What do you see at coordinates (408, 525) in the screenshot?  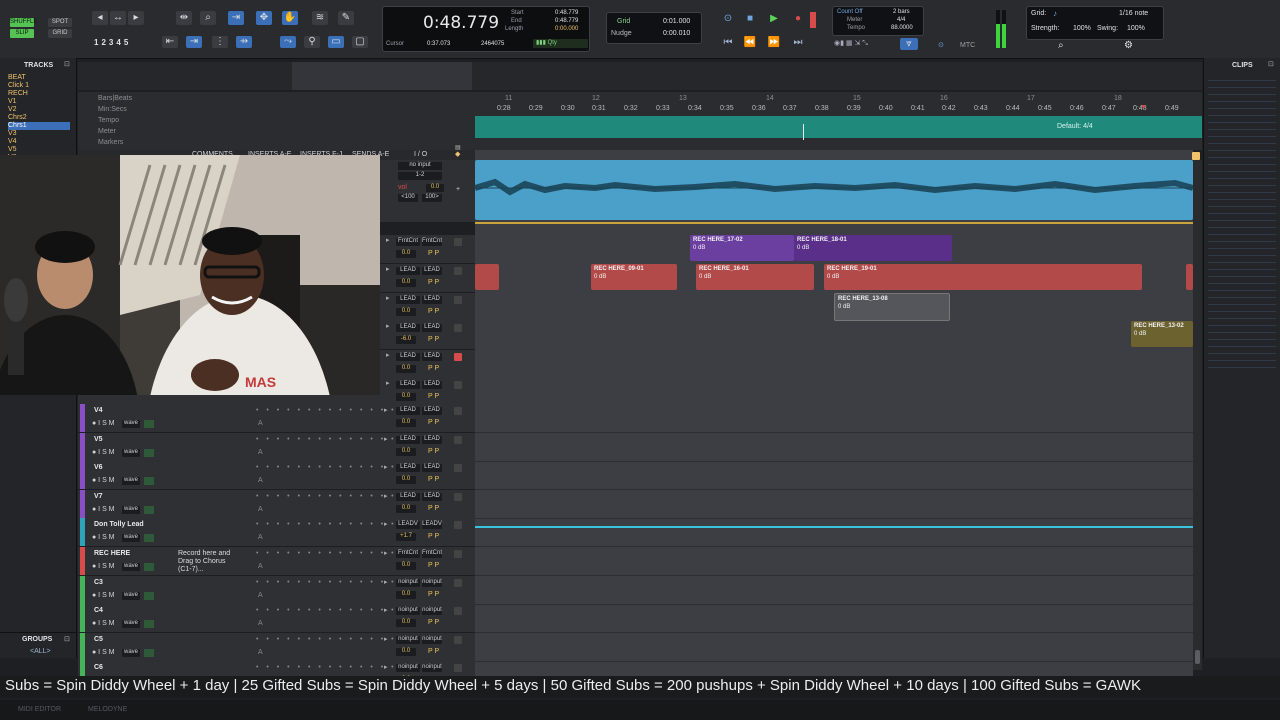 I see `track-input-selector: LEADV` at bounding box center [408, 525].